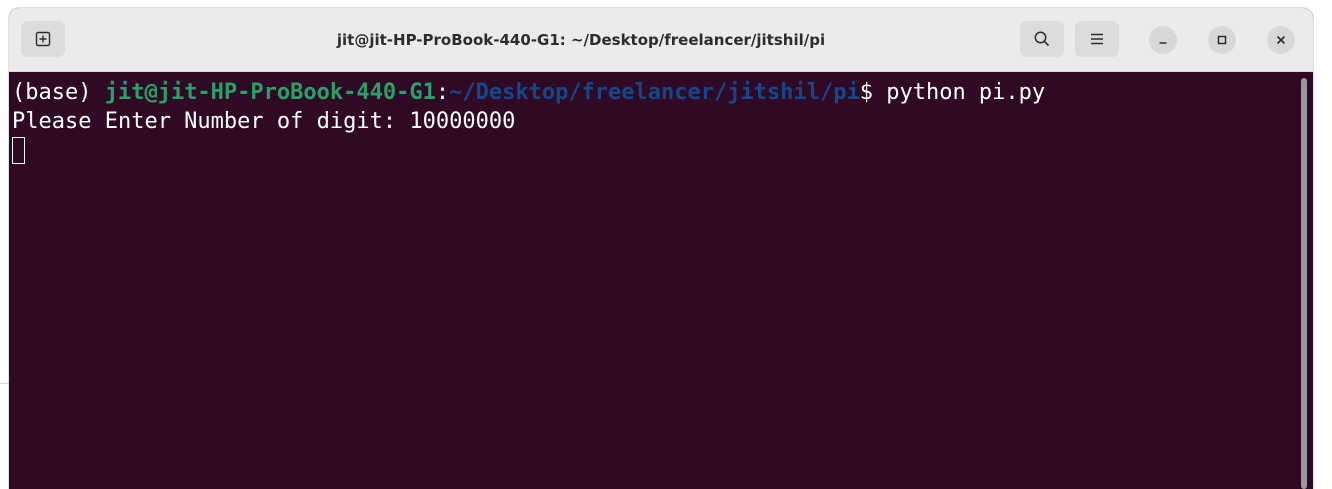 The image size is (1332, 489). Describe the element at coordinates (966, 92) in the screenshot. I see `prompt-command: python pi.py` at that location.